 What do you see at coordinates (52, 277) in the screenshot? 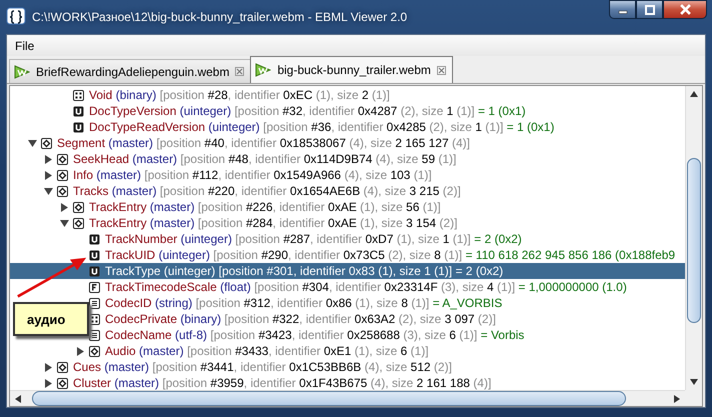
I see `arrow` at bounding box center [52, 277].